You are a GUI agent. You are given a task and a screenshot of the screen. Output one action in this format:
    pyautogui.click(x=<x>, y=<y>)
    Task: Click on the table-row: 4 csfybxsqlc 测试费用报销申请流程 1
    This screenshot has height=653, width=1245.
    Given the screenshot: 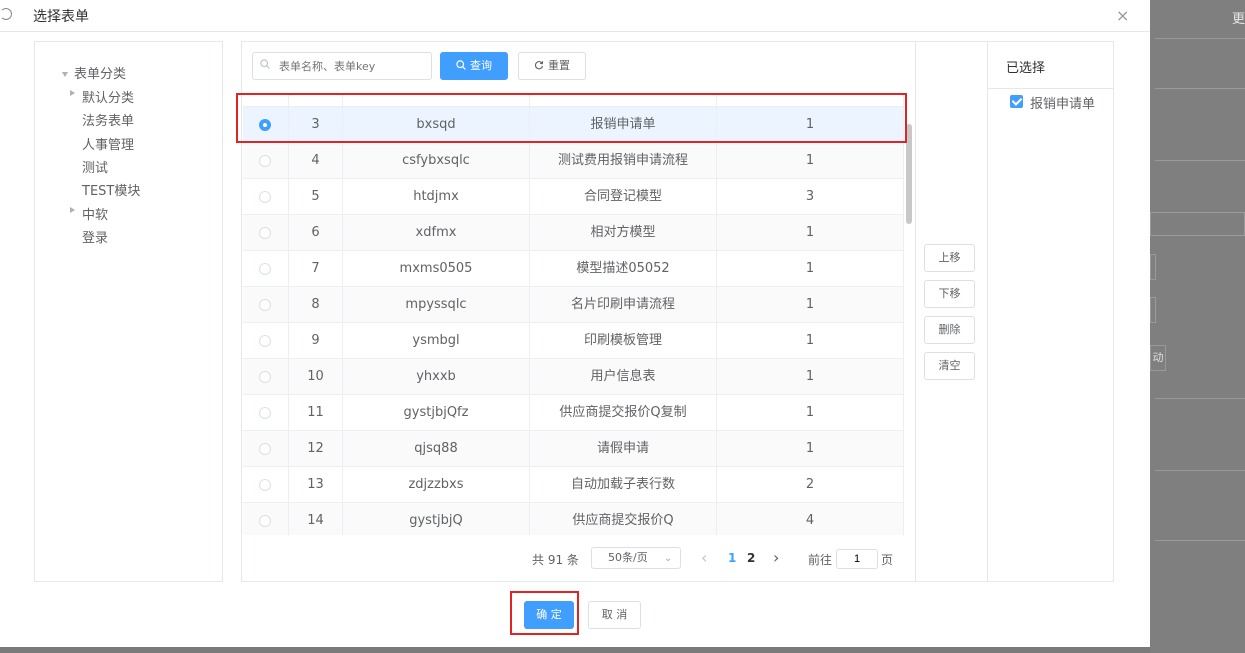 What is the action you would take?
    pyautogui.click(x=573, y=161)
    